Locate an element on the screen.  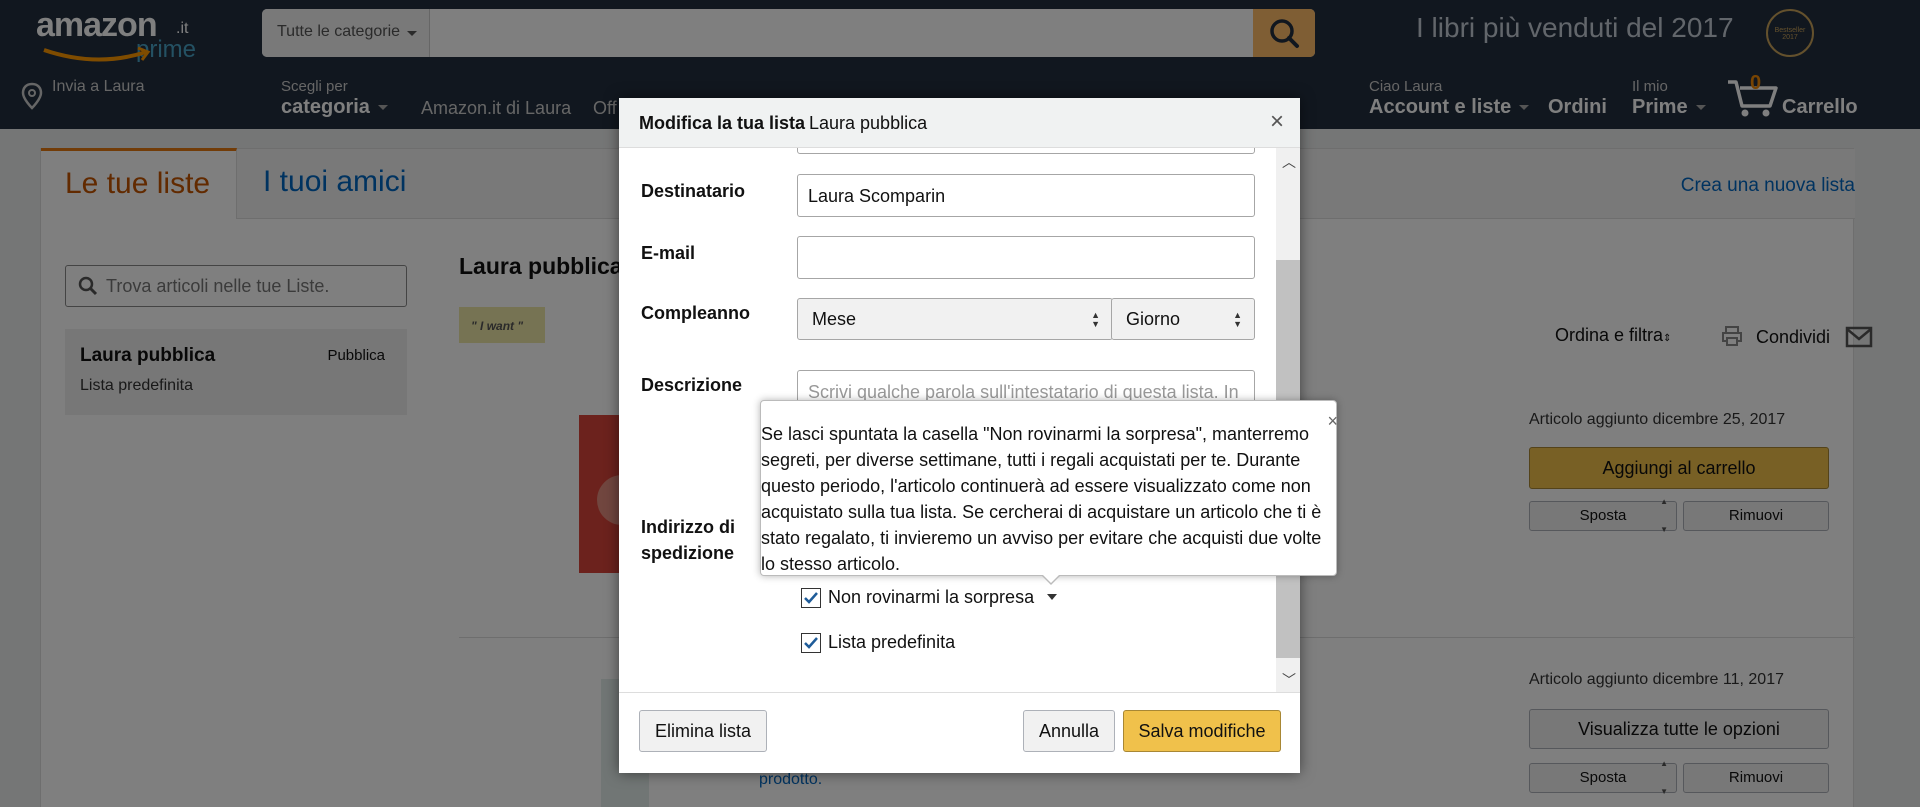
recipient-label: Destinatario is located at coordinates (693, 191).